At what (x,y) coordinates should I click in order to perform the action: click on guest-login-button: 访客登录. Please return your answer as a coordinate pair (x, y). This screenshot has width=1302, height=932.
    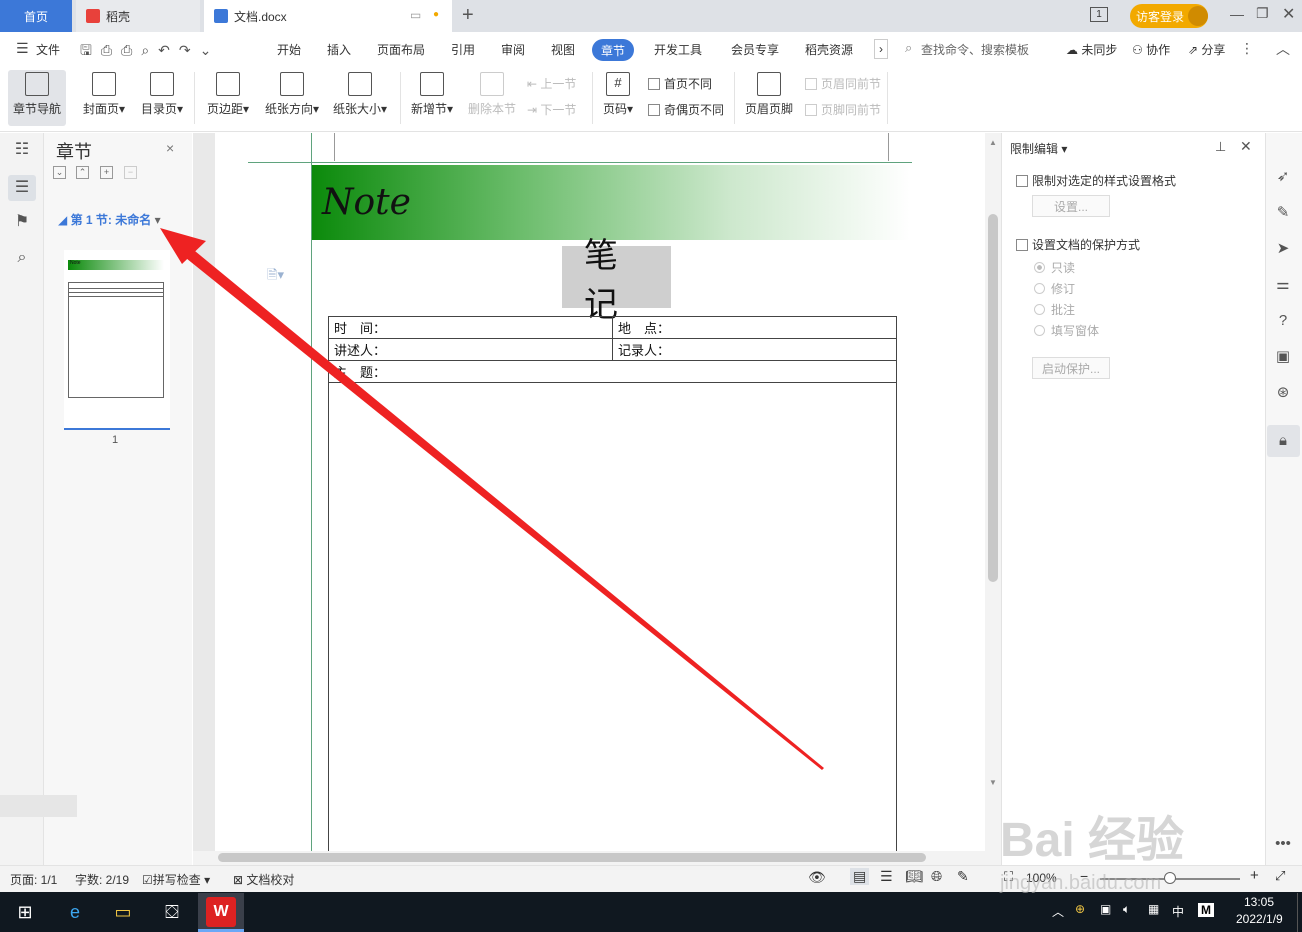
    Looking at the image, I should click on (1169, 16).